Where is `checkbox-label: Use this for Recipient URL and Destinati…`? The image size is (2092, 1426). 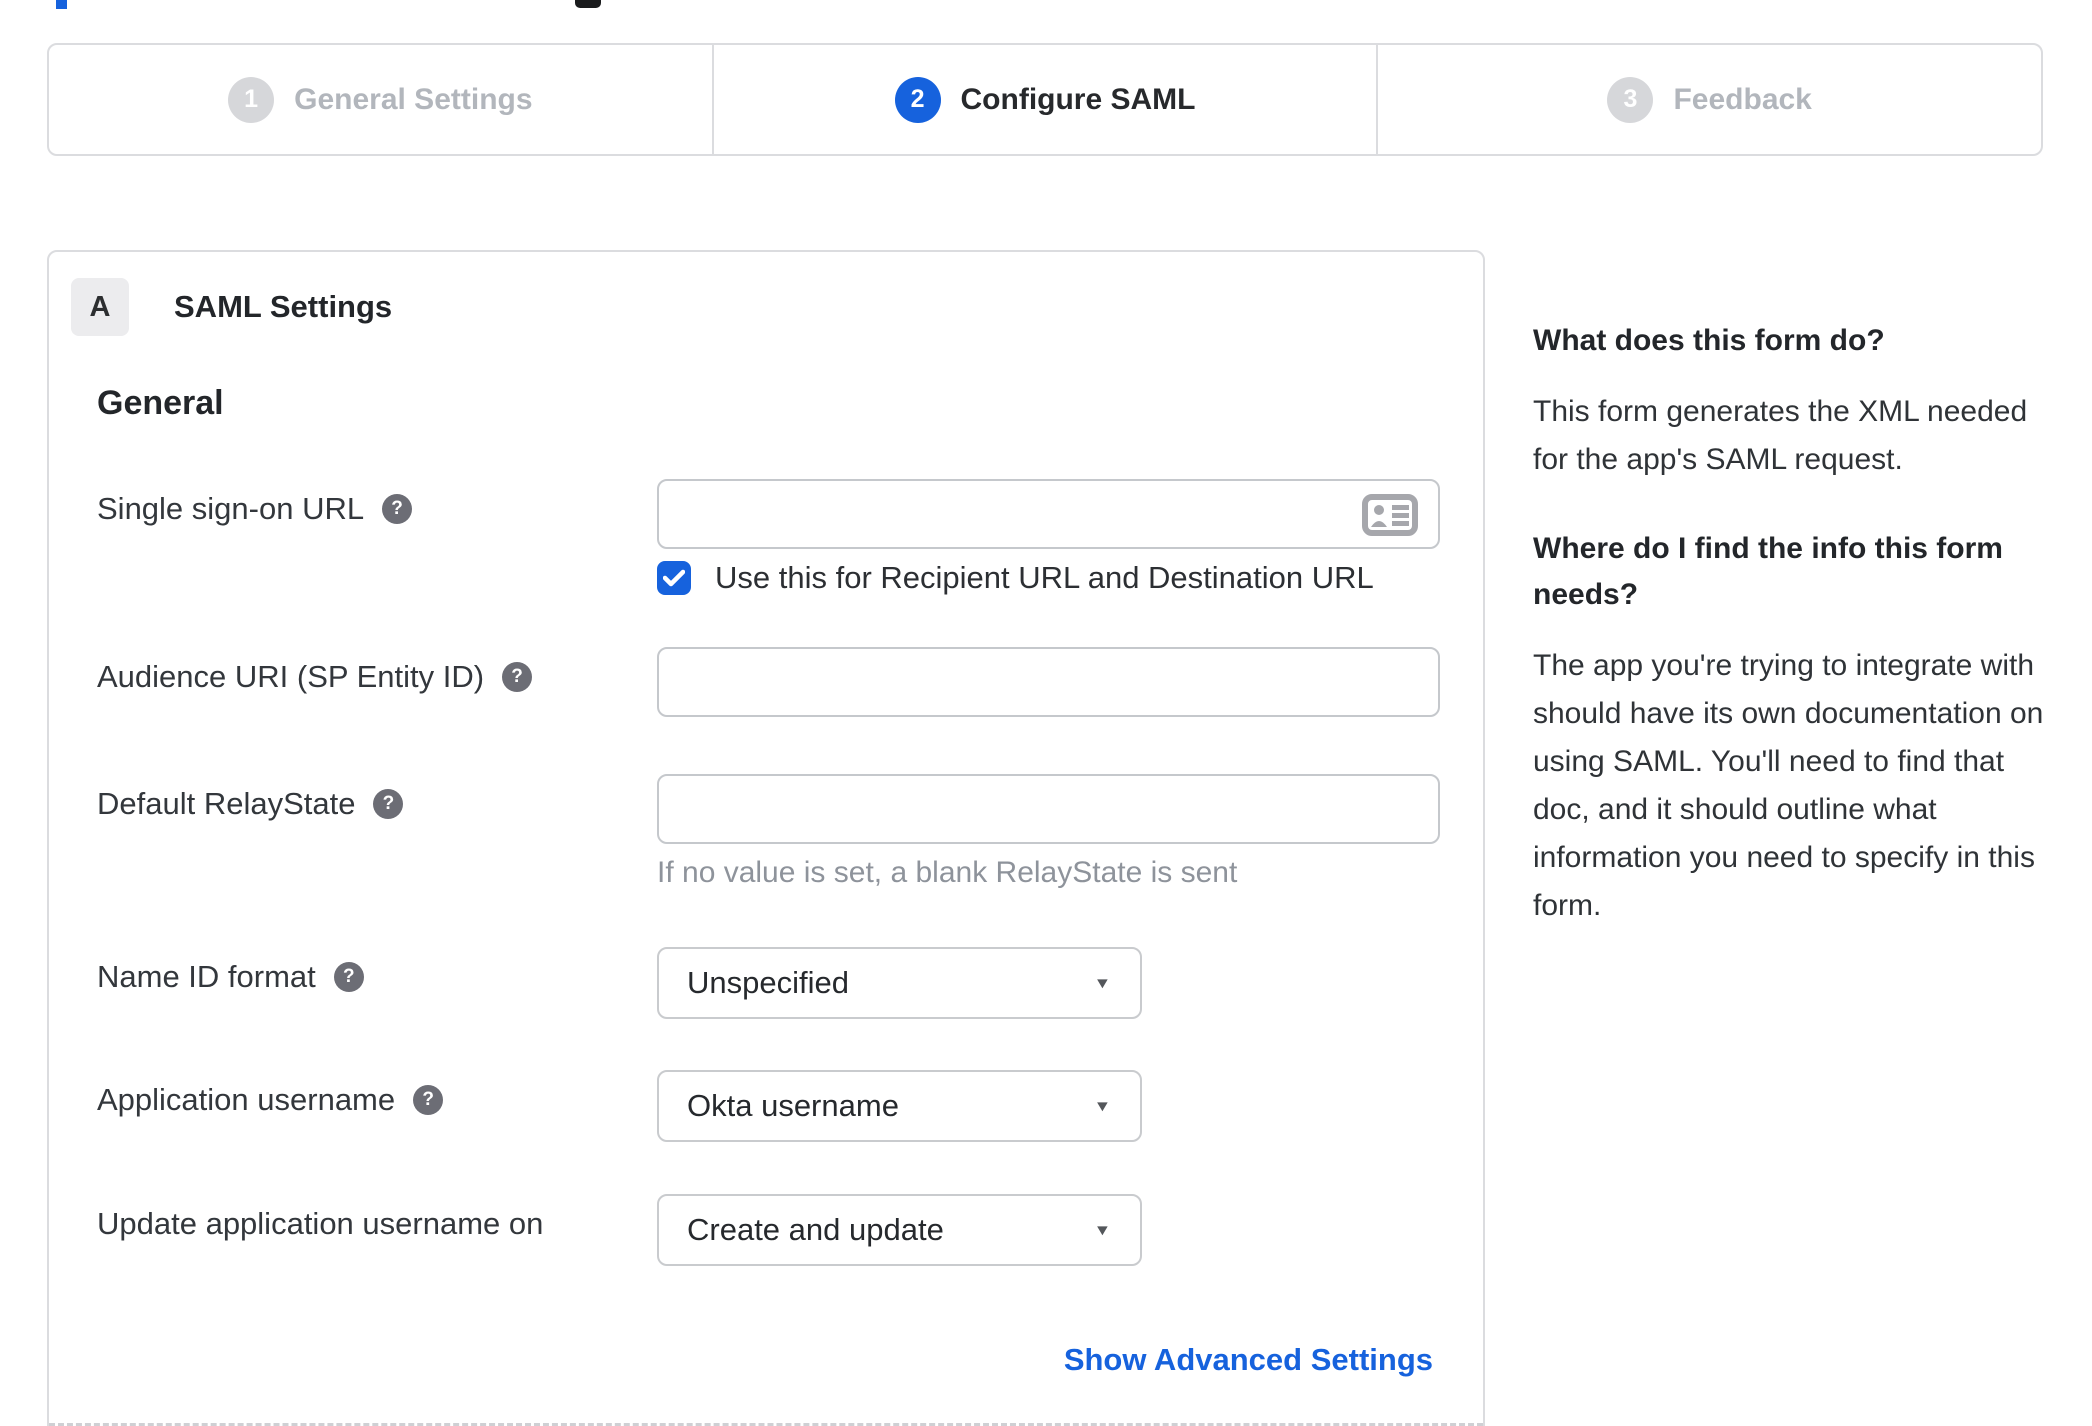
checkbox-label: Use this for Recipient URL and Destinati… is located at coordinates (1044, 577).